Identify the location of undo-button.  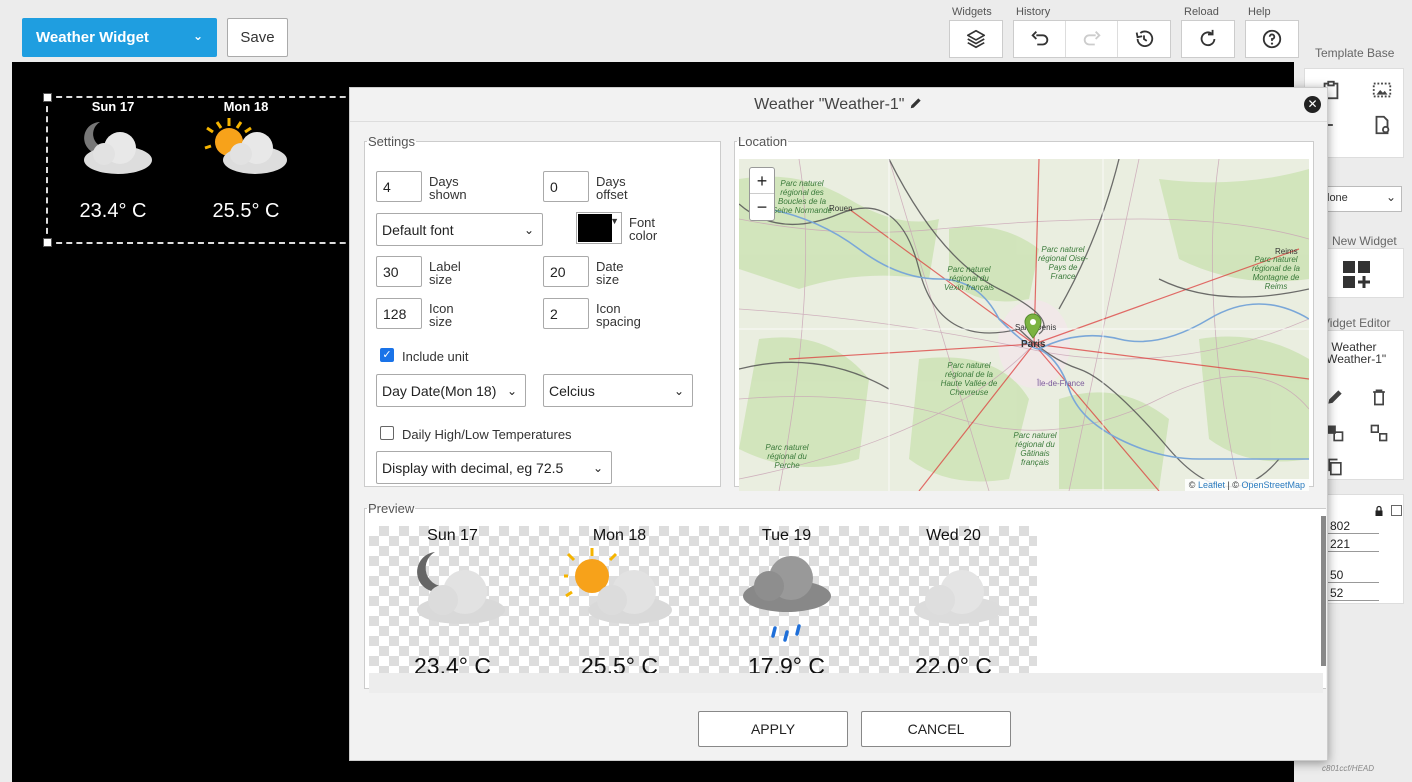
(1040, 39).